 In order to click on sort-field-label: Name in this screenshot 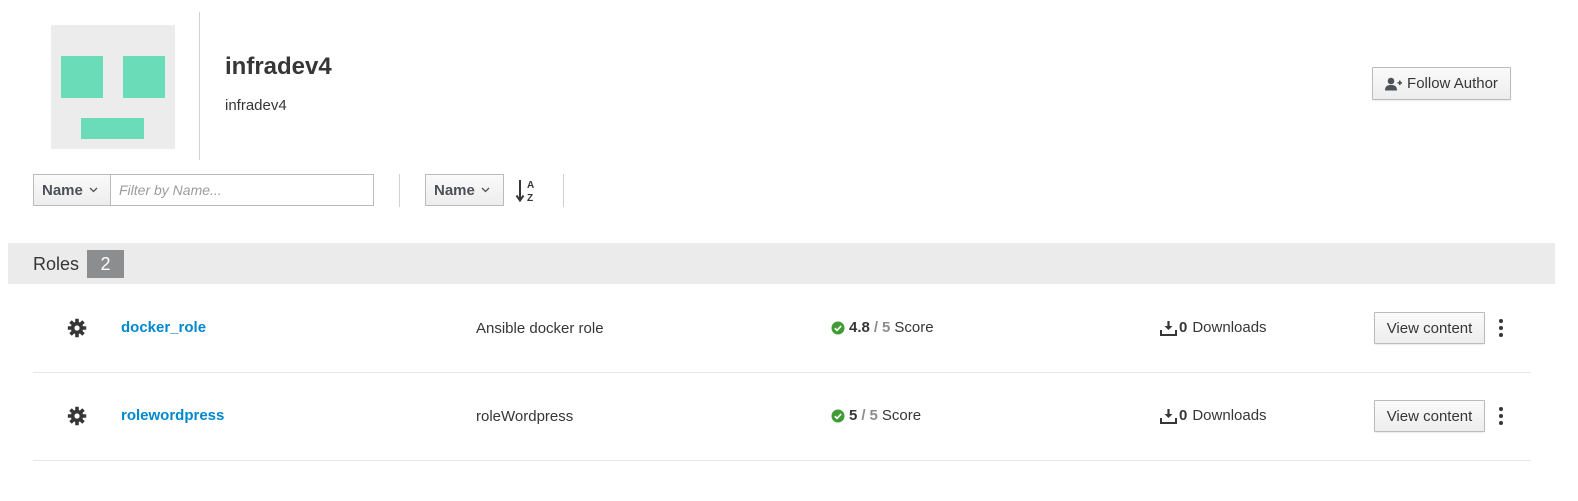, I will do `click(454, 190)`.